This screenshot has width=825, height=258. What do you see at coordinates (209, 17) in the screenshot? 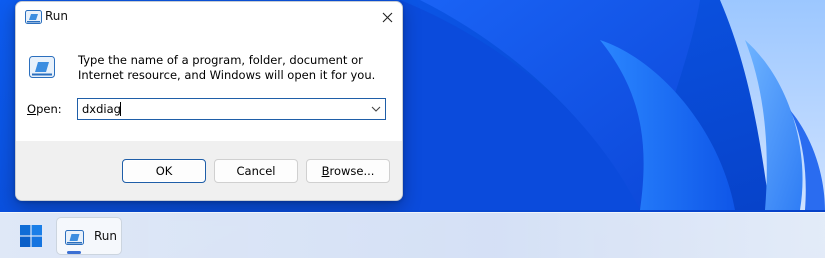
I see `title-bar: Run` at bounding box center [209, 17].